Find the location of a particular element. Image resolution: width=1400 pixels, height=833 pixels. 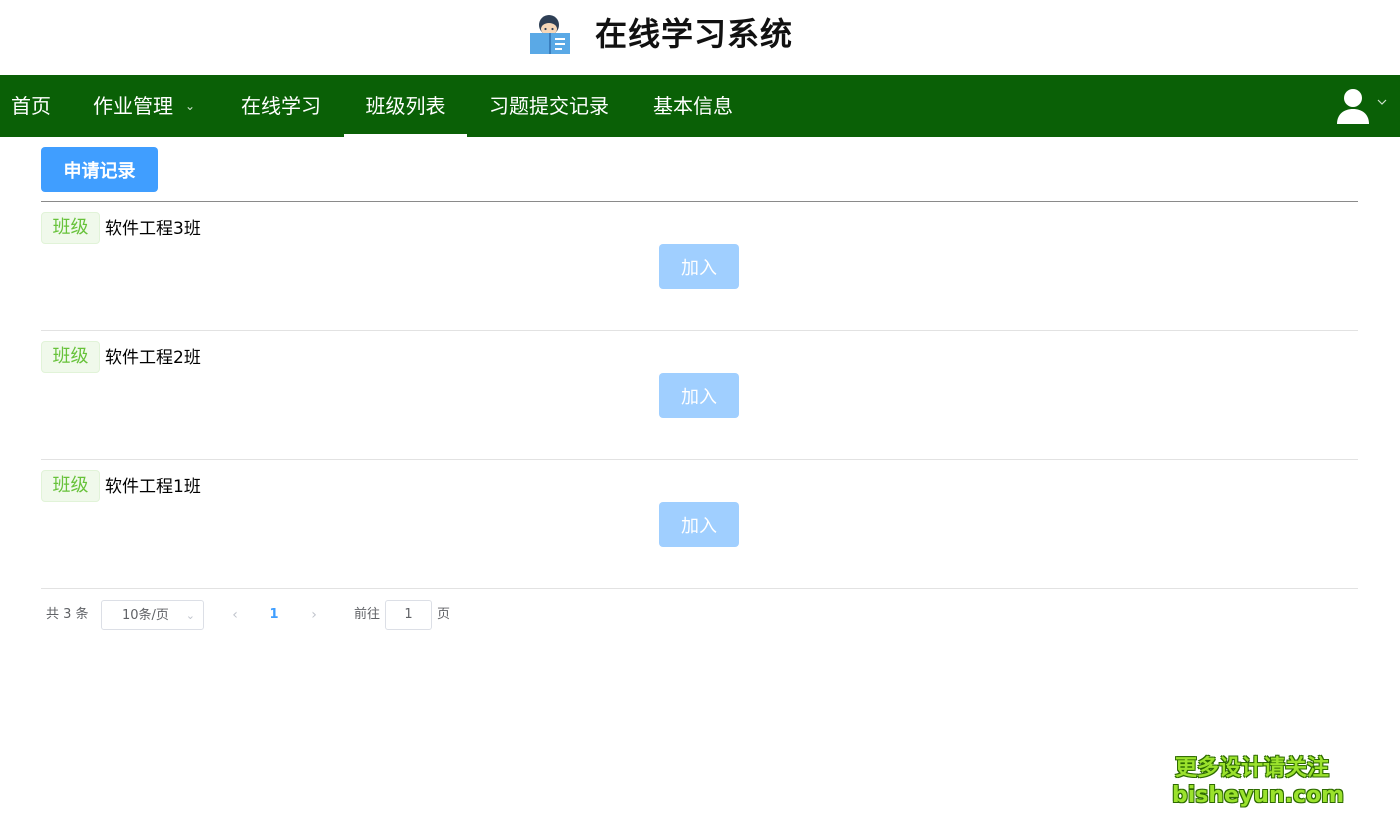

class-row: 班级 软件工程2班 加入 is located at coordinates (699, 395).